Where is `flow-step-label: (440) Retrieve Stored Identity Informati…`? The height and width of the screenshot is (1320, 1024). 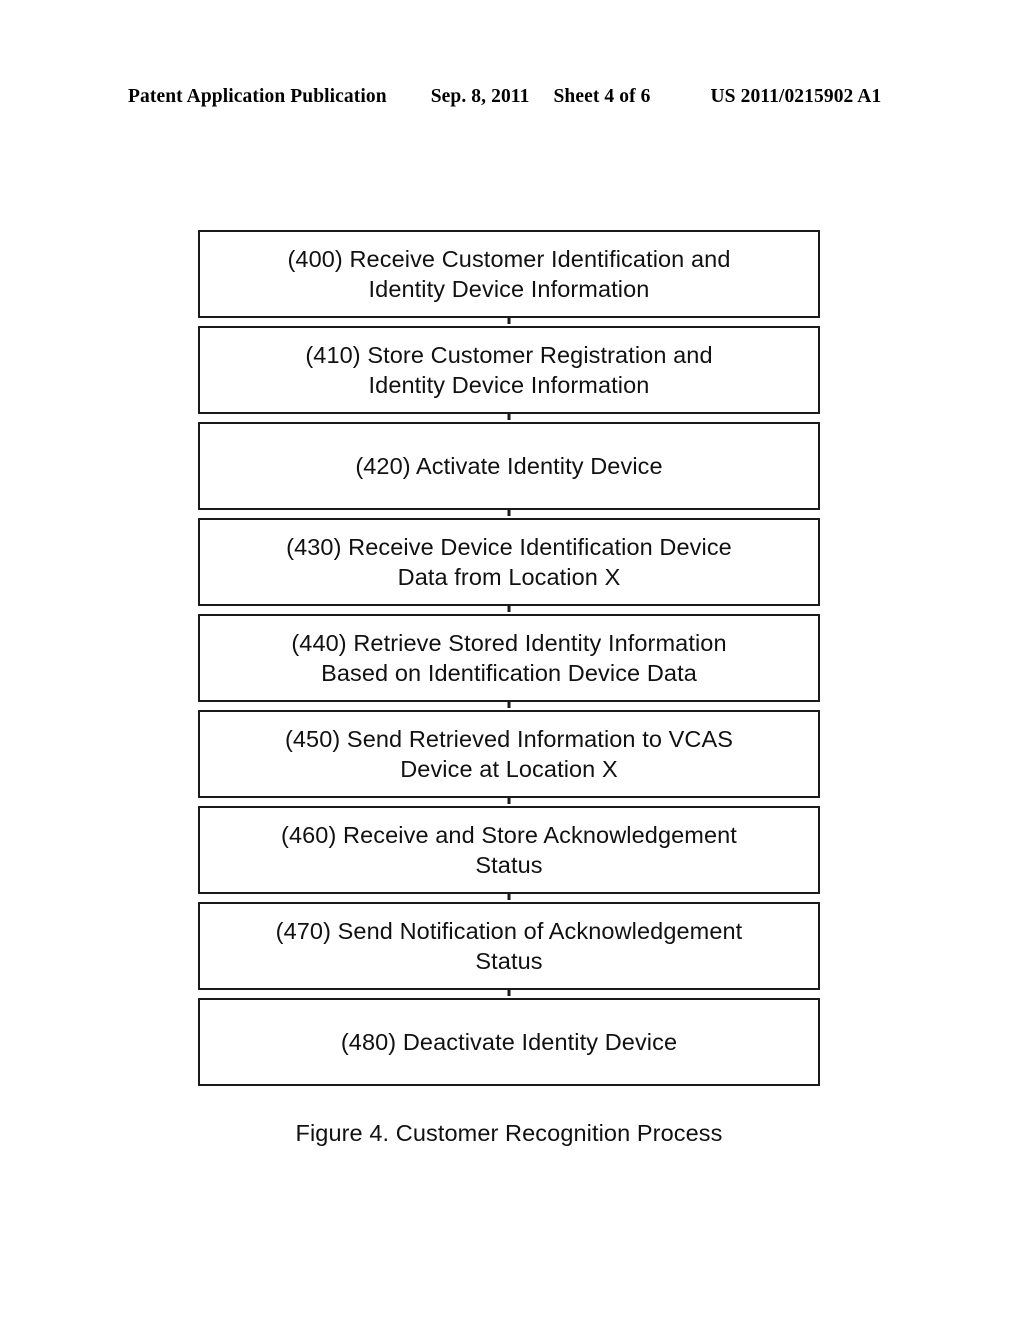
flow-step-label: (440) Retrieve Stored Identity Informati… is located at coordinates (509, 657).